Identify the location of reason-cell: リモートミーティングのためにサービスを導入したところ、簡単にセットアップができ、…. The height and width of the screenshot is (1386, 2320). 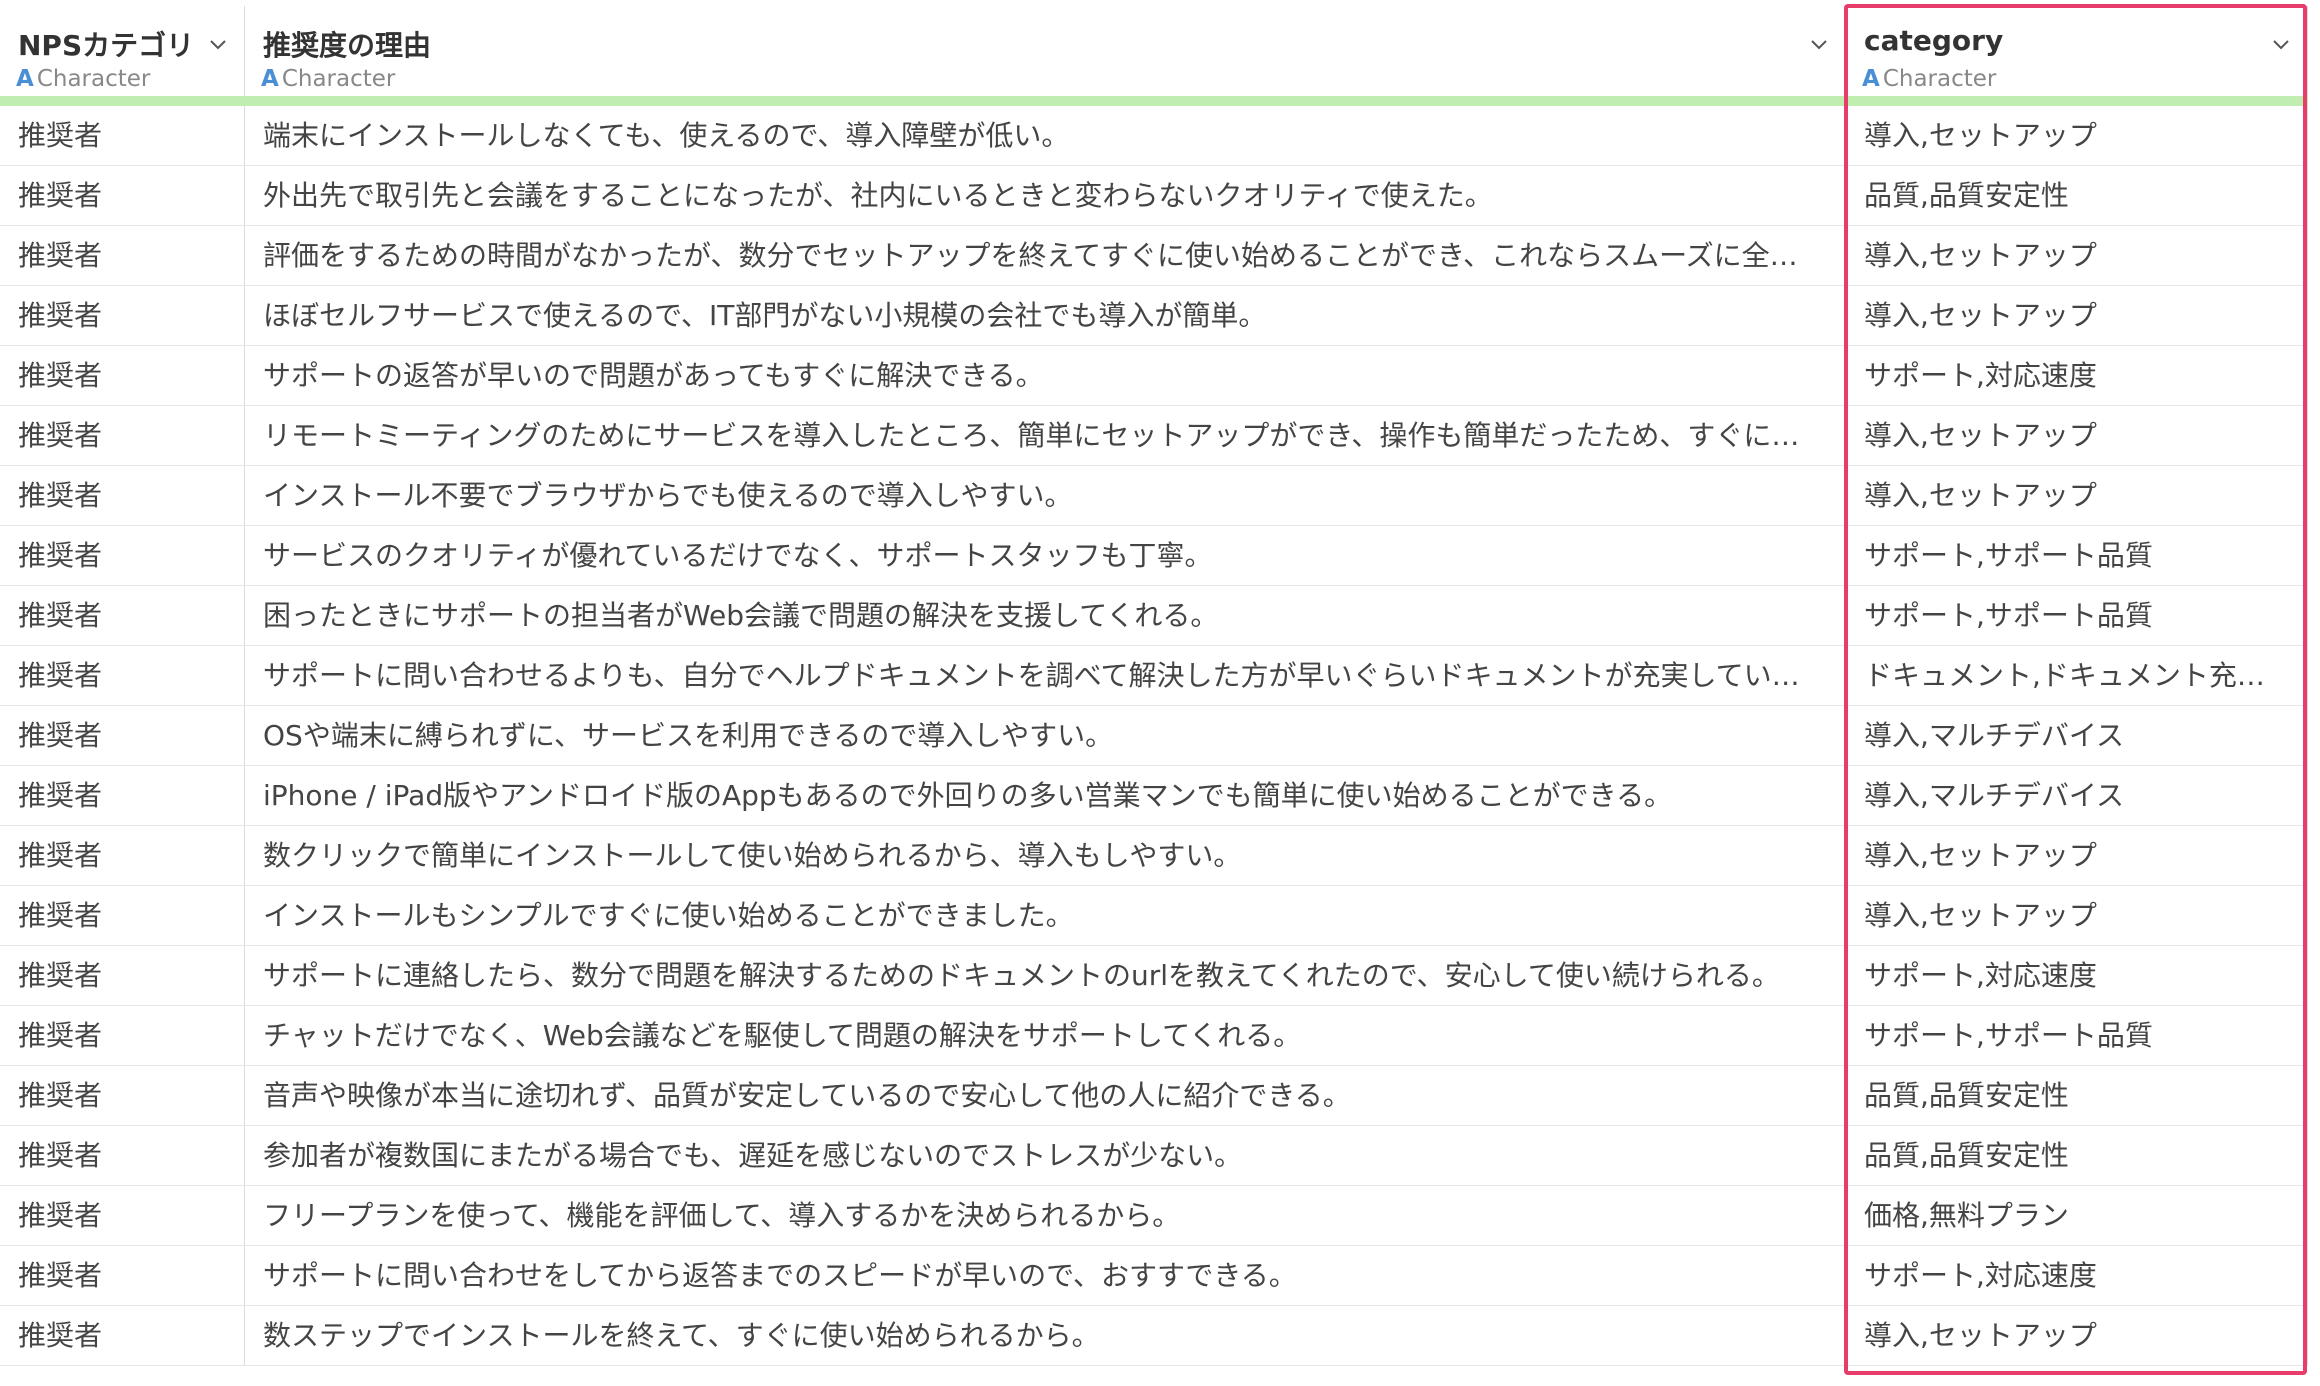
(1045, 435).